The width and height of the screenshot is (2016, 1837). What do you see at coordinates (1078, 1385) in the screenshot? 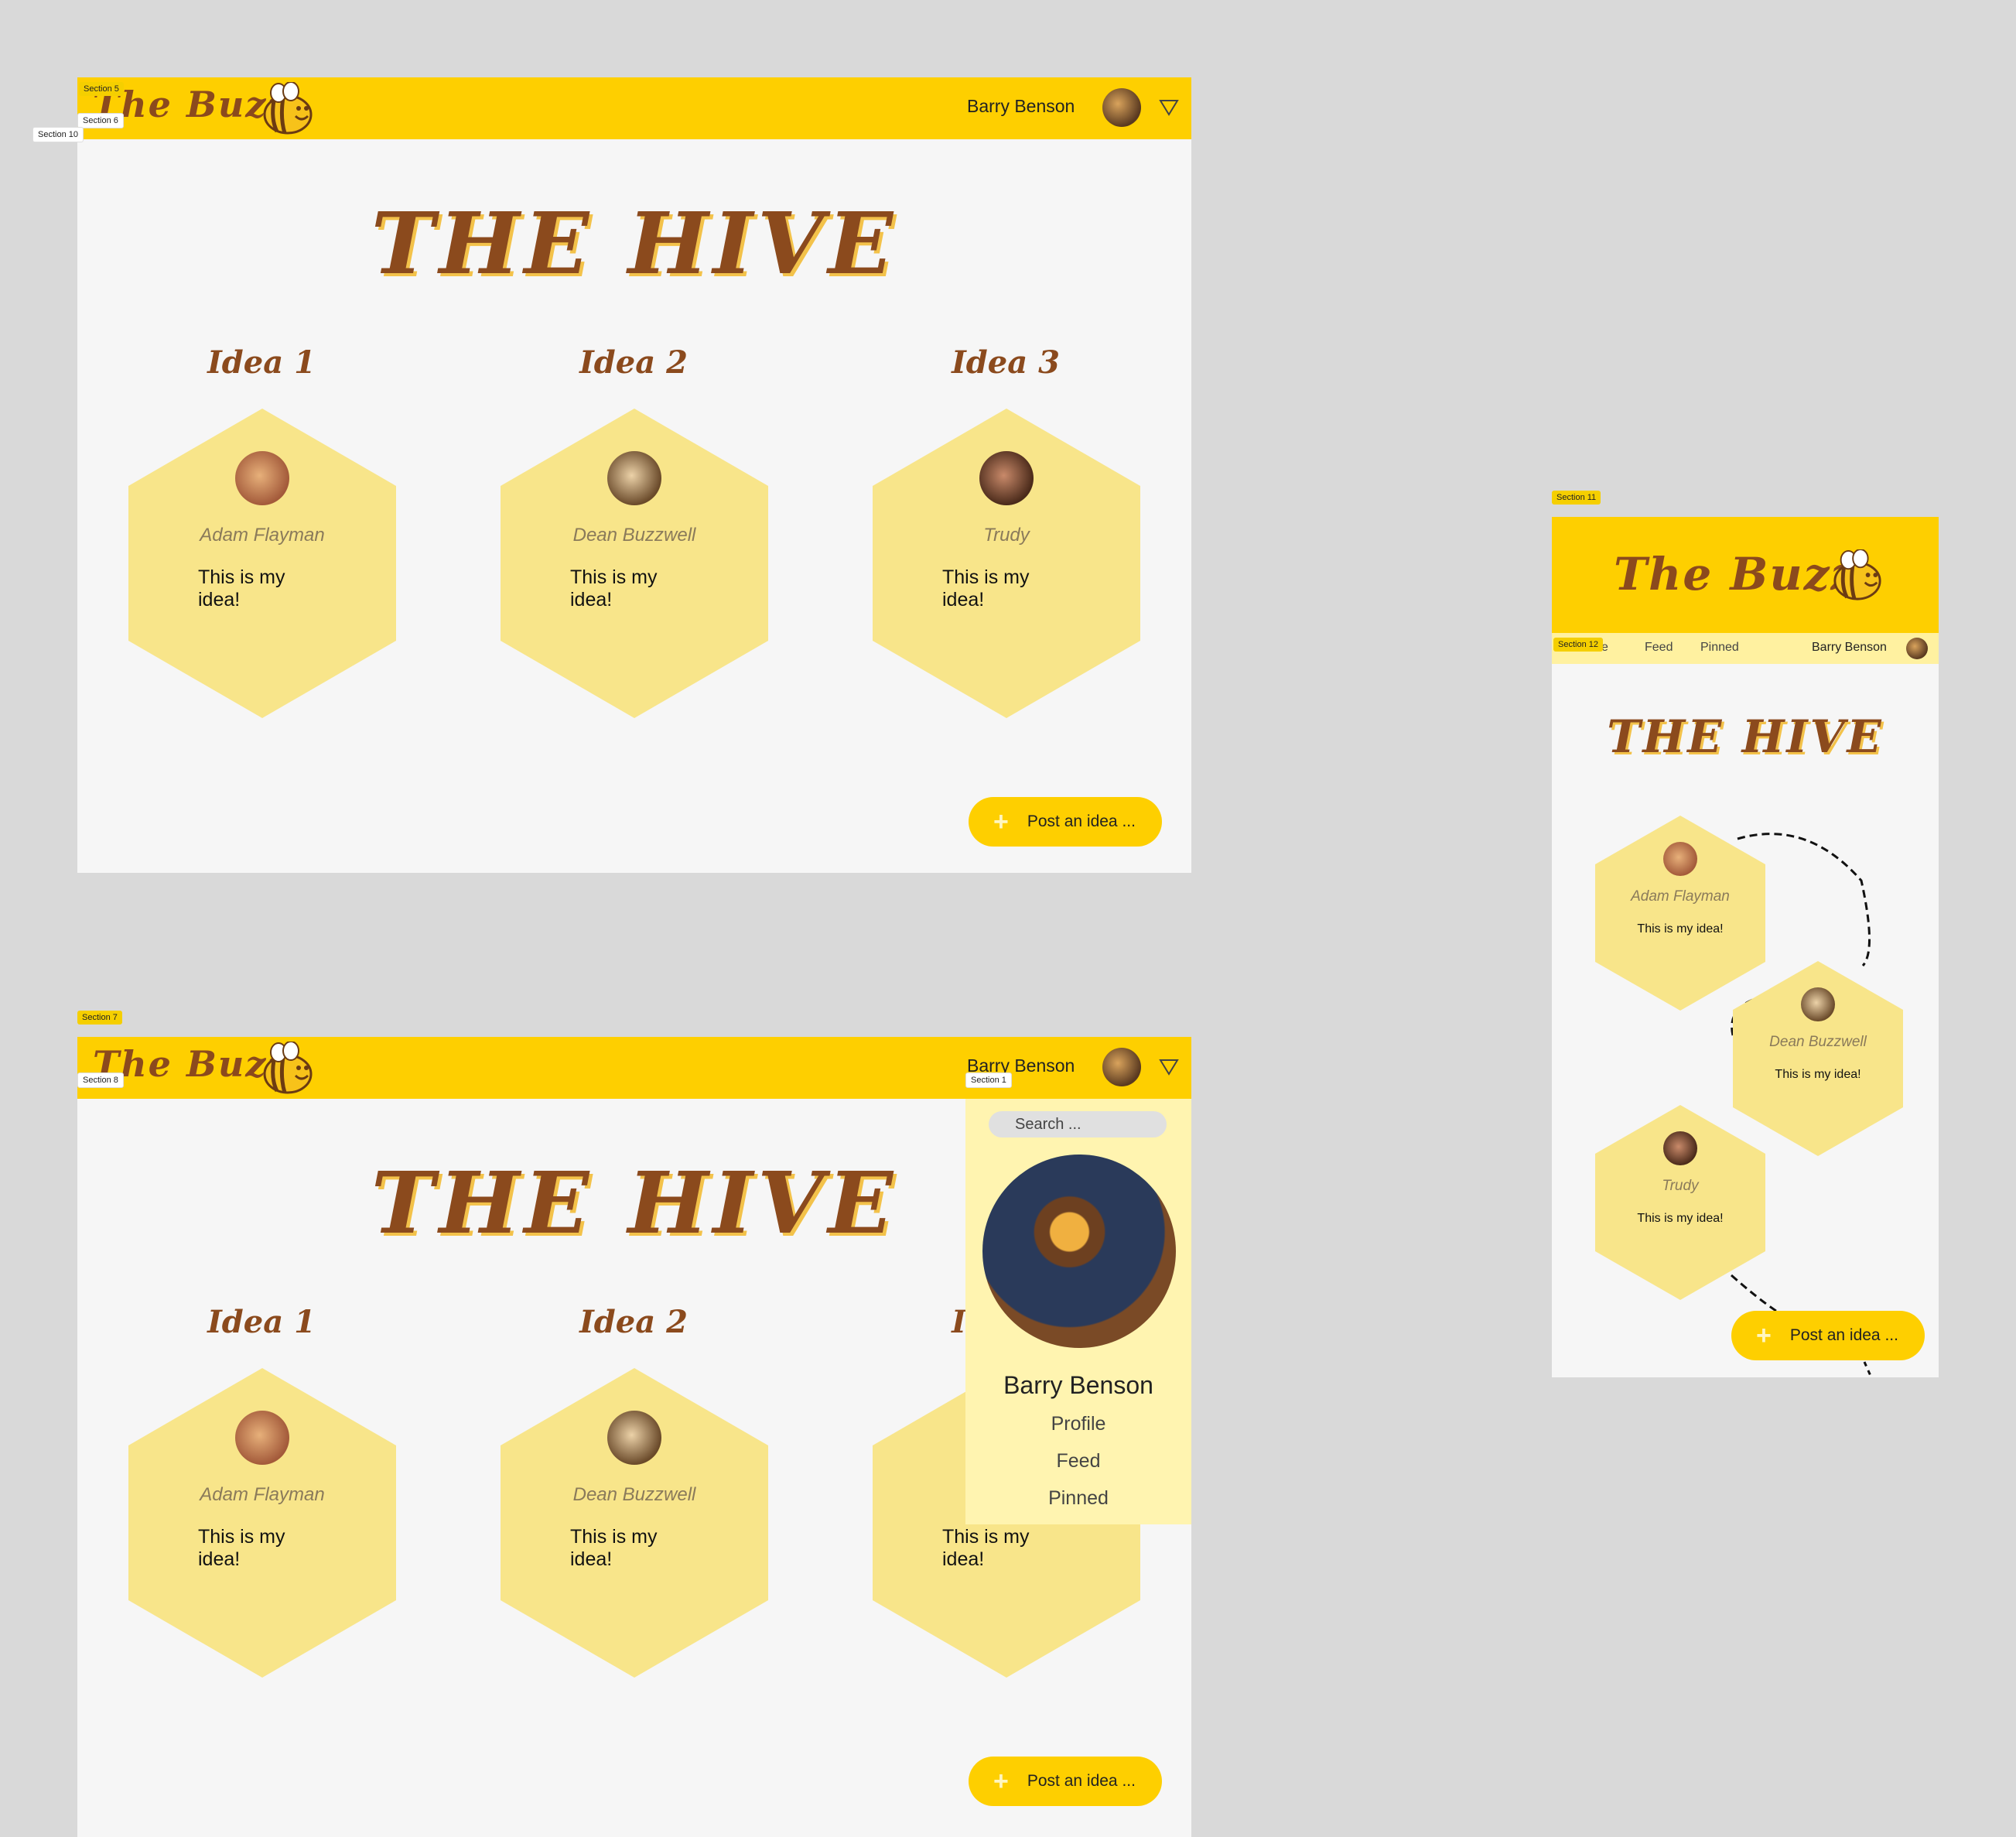
I see `dropdown-username: Barry Benson` at bounding box center [1078, 1385].